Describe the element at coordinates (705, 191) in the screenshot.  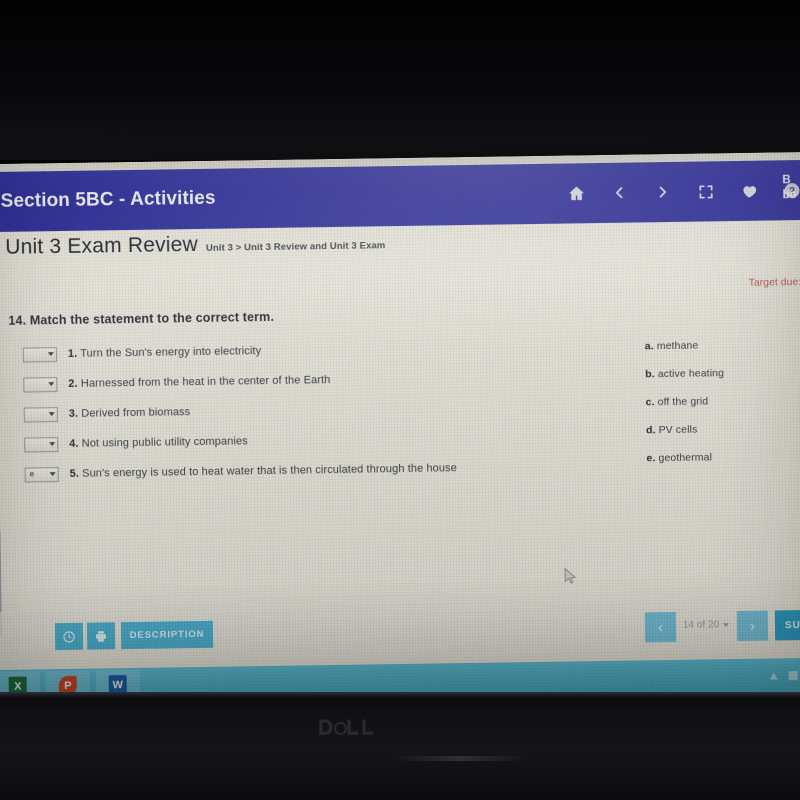
I see `fullscreen-icon` at that location.